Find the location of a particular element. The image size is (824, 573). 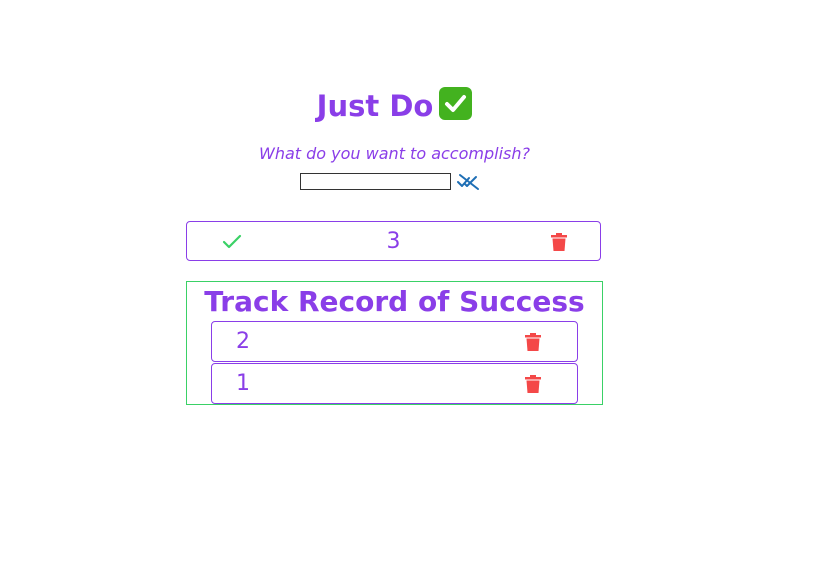

app-title-text: Just Do is located at coordinates (375, 106).